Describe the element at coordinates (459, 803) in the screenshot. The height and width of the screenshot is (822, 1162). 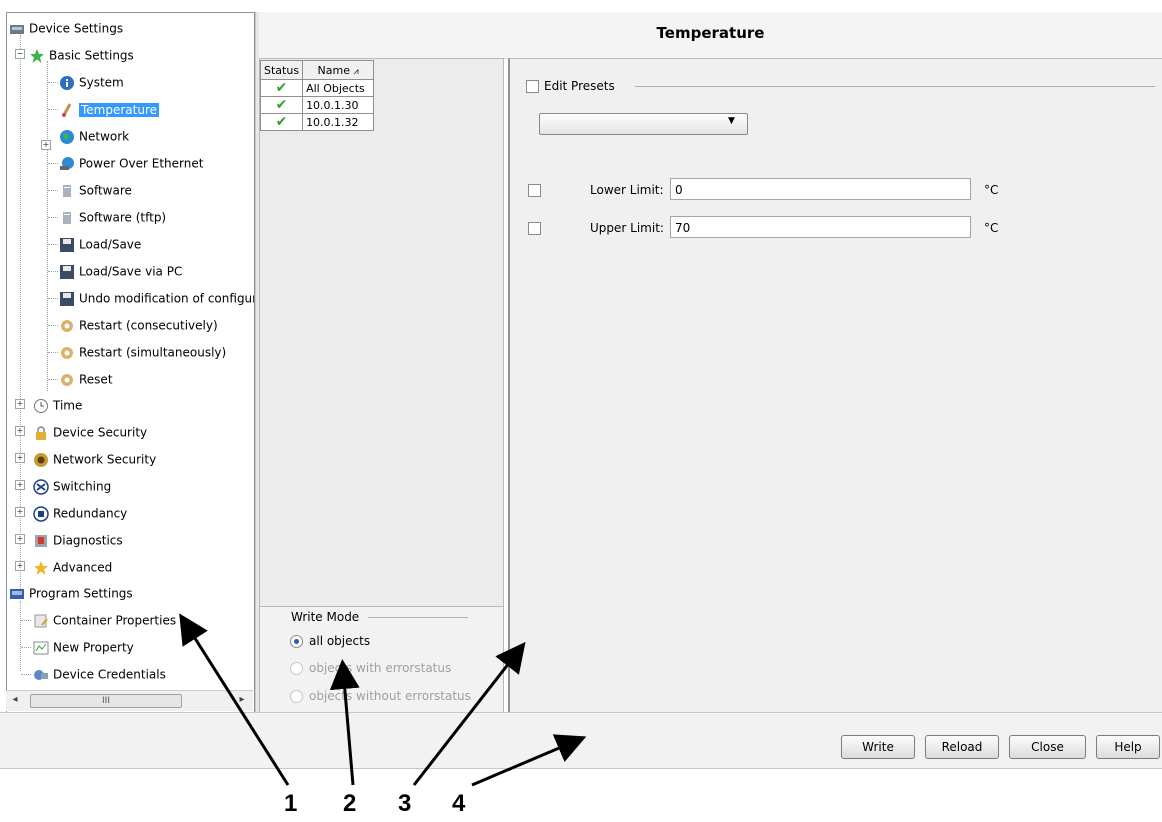
I see `callout-number-4: 4` at that location.